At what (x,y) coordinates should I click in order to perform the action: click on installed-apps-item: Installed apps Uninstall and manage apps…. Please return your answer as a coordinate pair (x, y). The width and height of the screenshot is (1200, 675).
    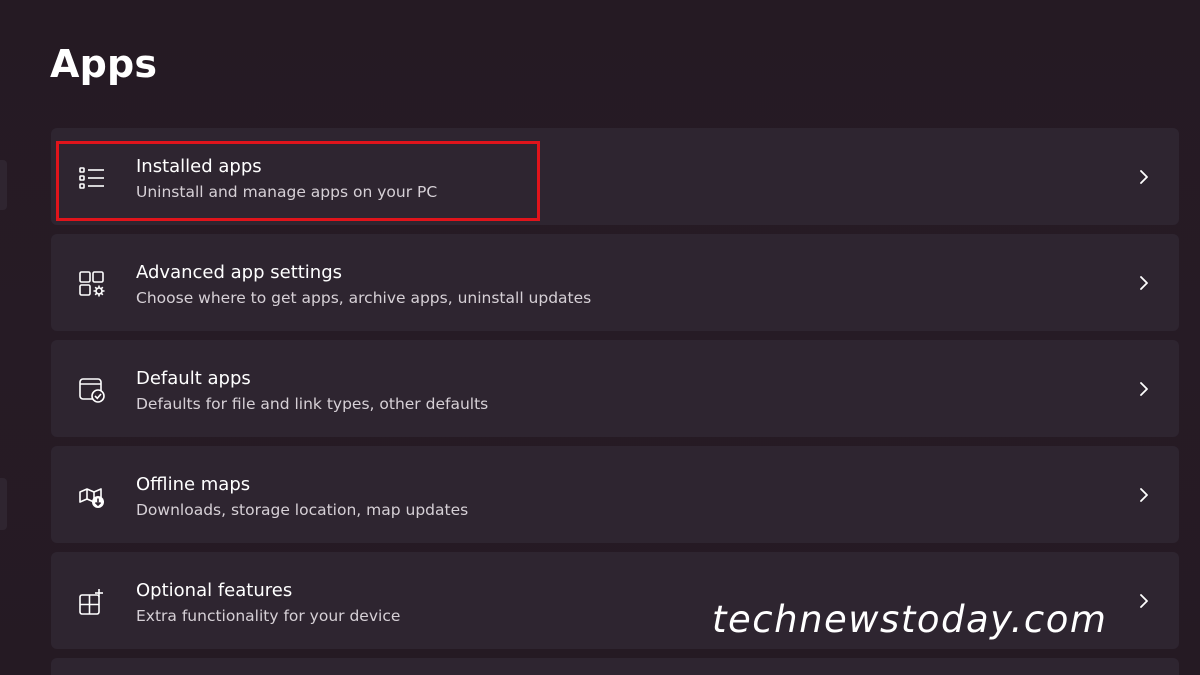
    Looking at the image, I should click on (615, 176).